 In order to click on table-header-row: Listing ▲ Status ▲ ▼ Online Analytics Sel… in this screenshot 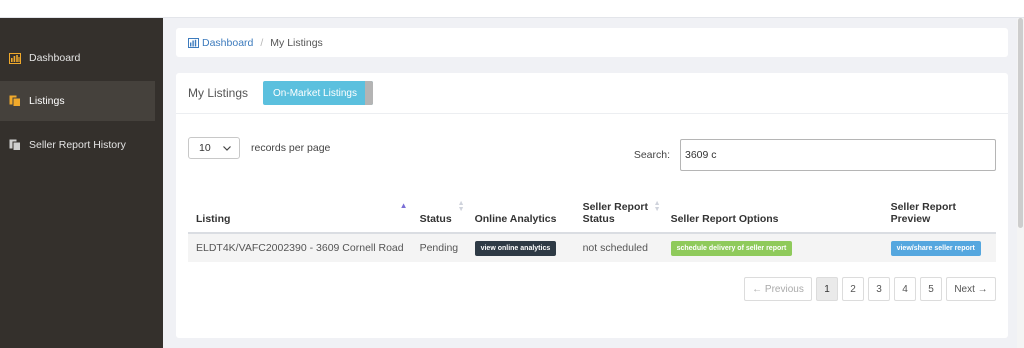, I will do `click(592, 211)`.